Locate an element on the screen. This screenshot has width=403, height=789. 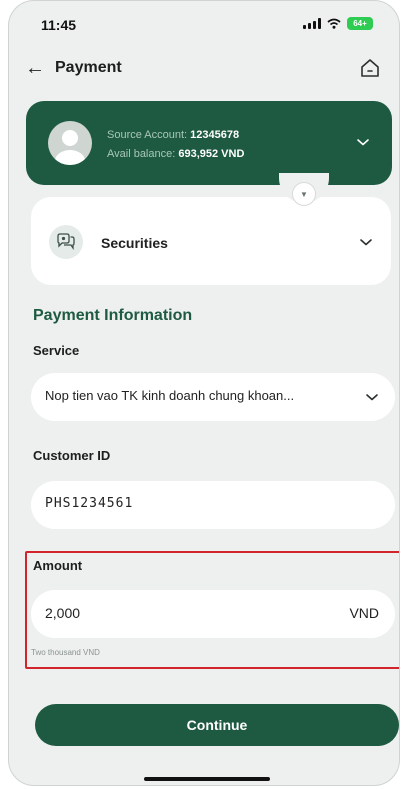
header: ← Payment is located at coordinates (204, 70).